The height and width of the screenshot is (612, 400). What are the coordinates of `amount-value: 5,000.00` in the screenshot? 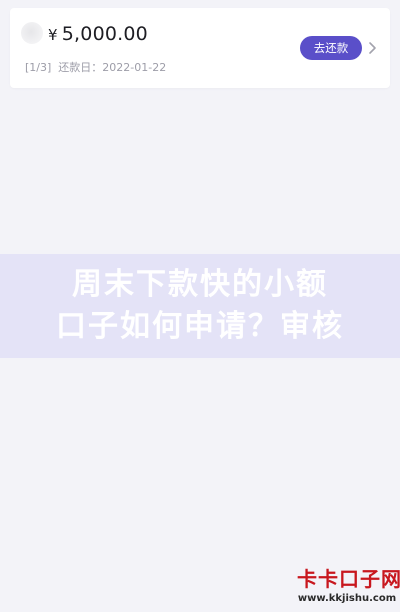 It's located at (104, 34).